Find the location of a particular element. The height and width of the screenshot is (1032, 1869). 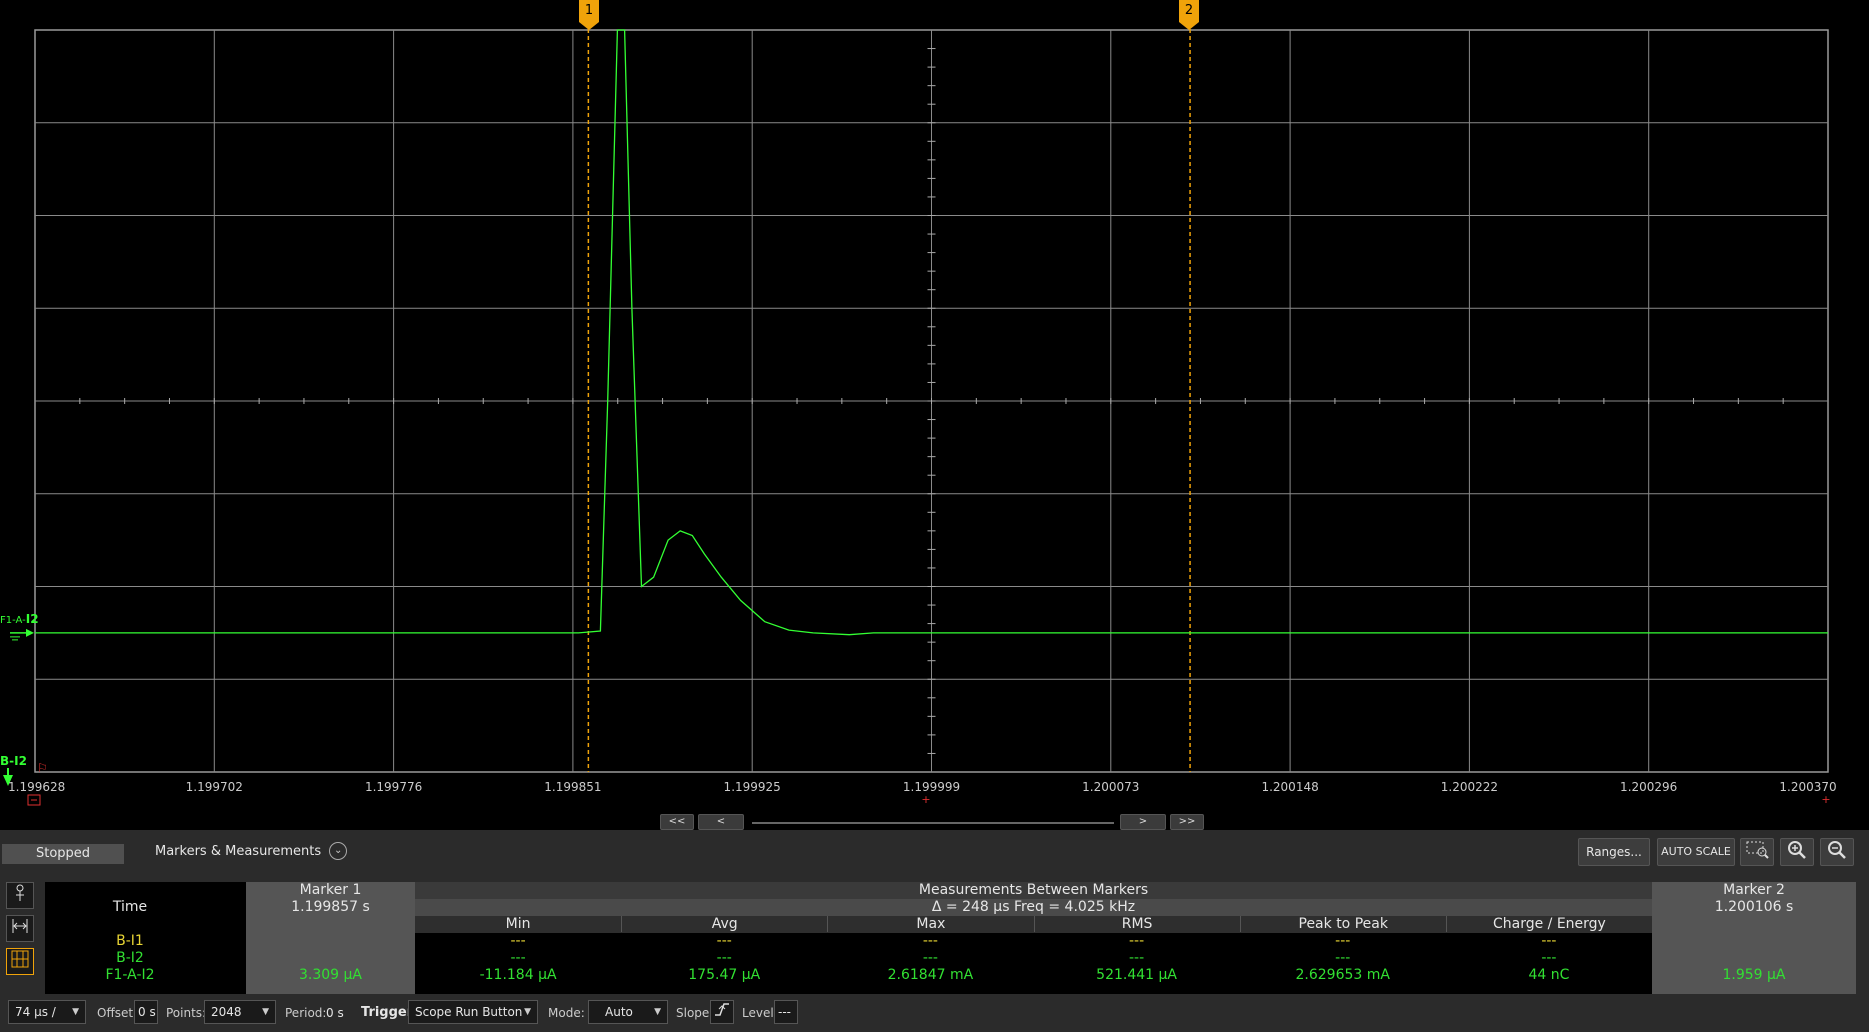

chevron-down-icon: ⌄ is located at coordinates (338, 851).